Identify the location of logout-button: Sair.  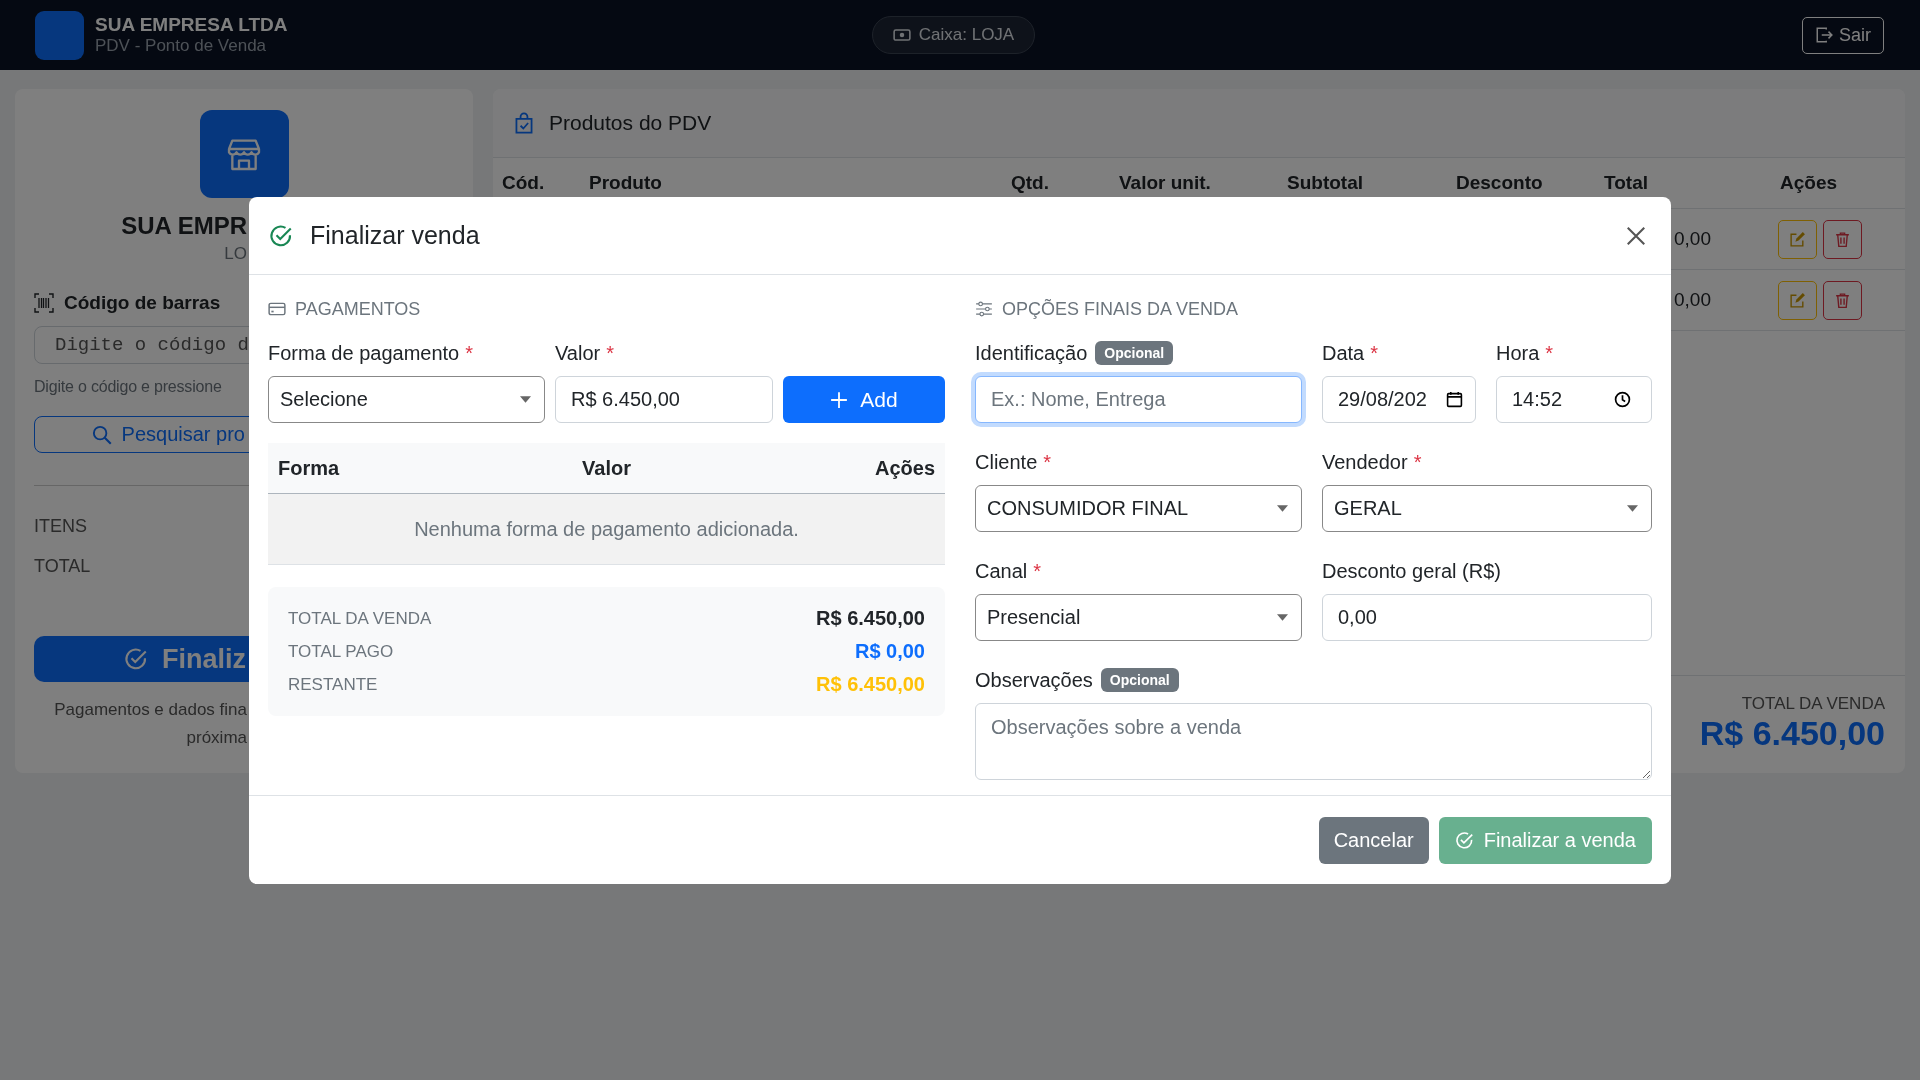
(1842, 35).